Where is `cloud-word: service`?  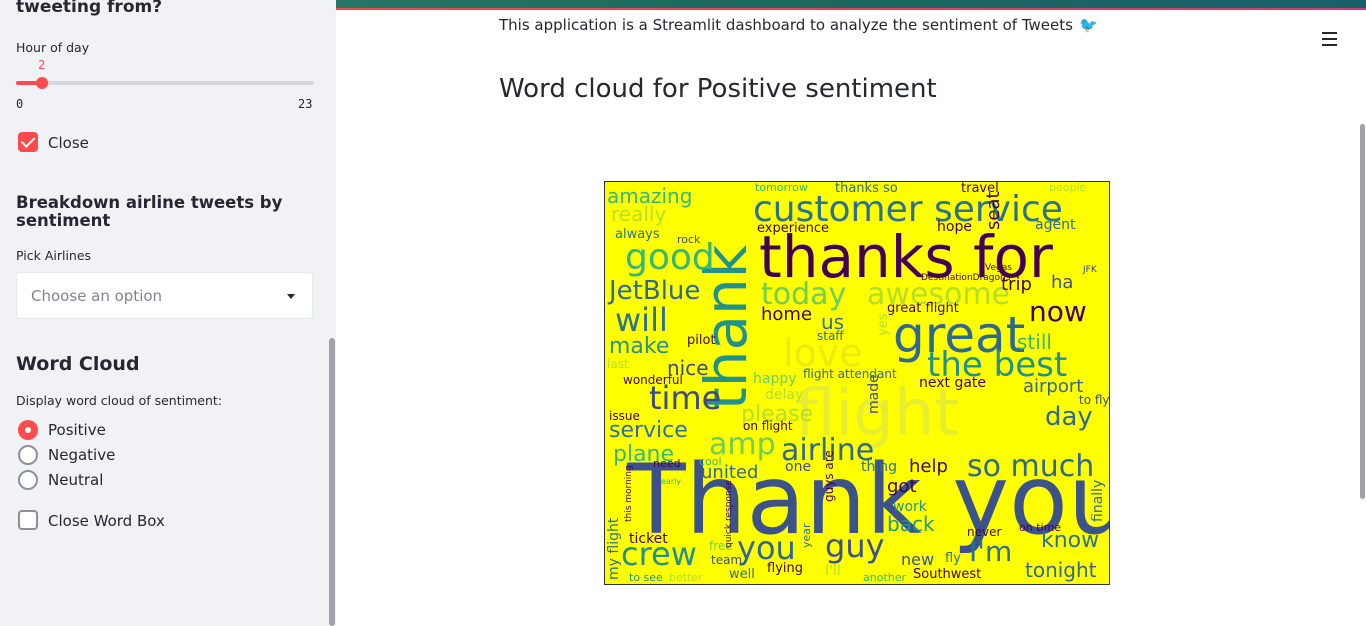
cloud-word: service is located at coordinates (648, 430).